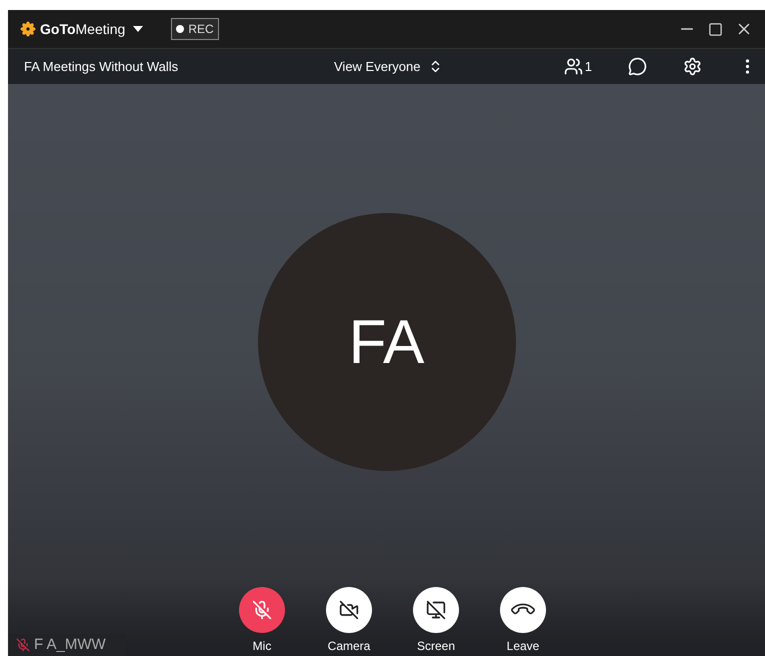 The height and width of the screenshot is (656, 765). Describe the element at coordinates (637, 66) in the screenshot. I see `chat-icon` at that location.